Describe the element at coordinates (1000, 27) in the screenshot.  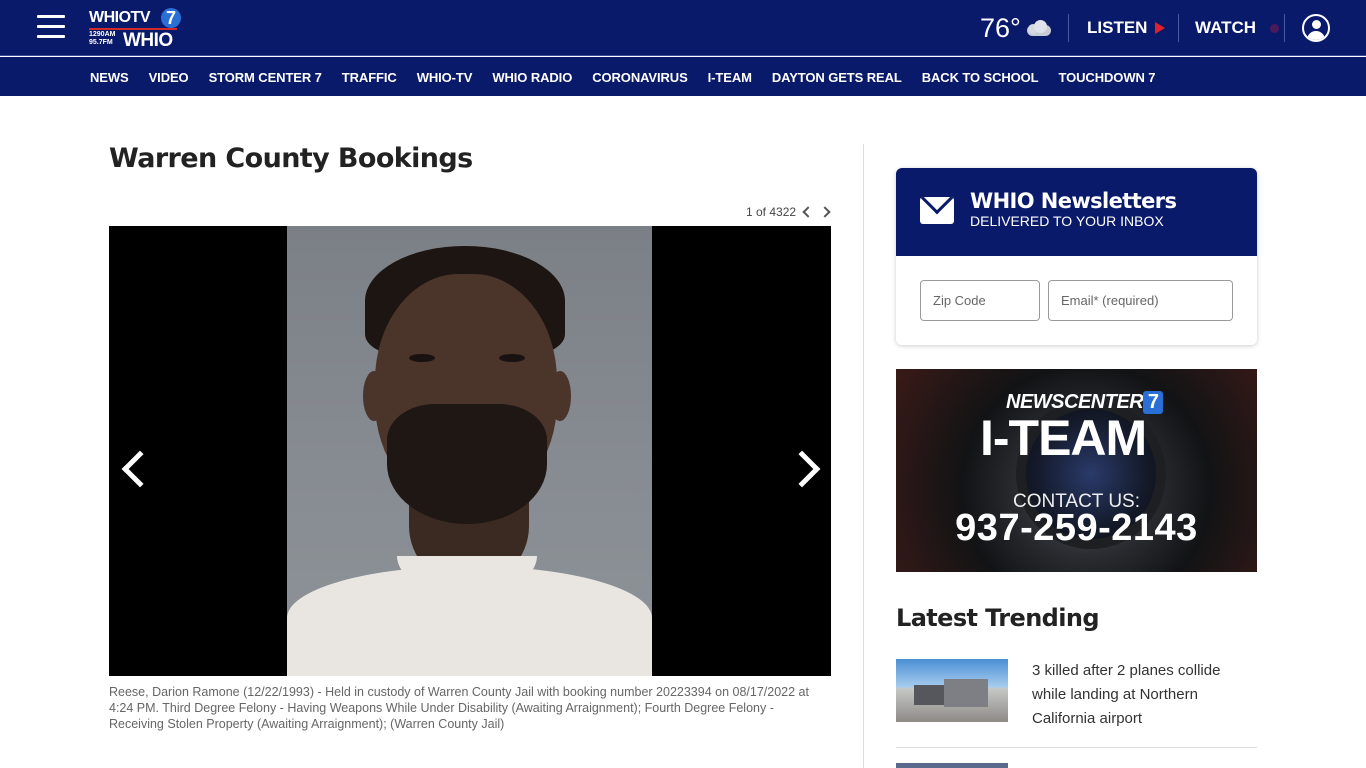
I see `temperature: 76°` at that location.